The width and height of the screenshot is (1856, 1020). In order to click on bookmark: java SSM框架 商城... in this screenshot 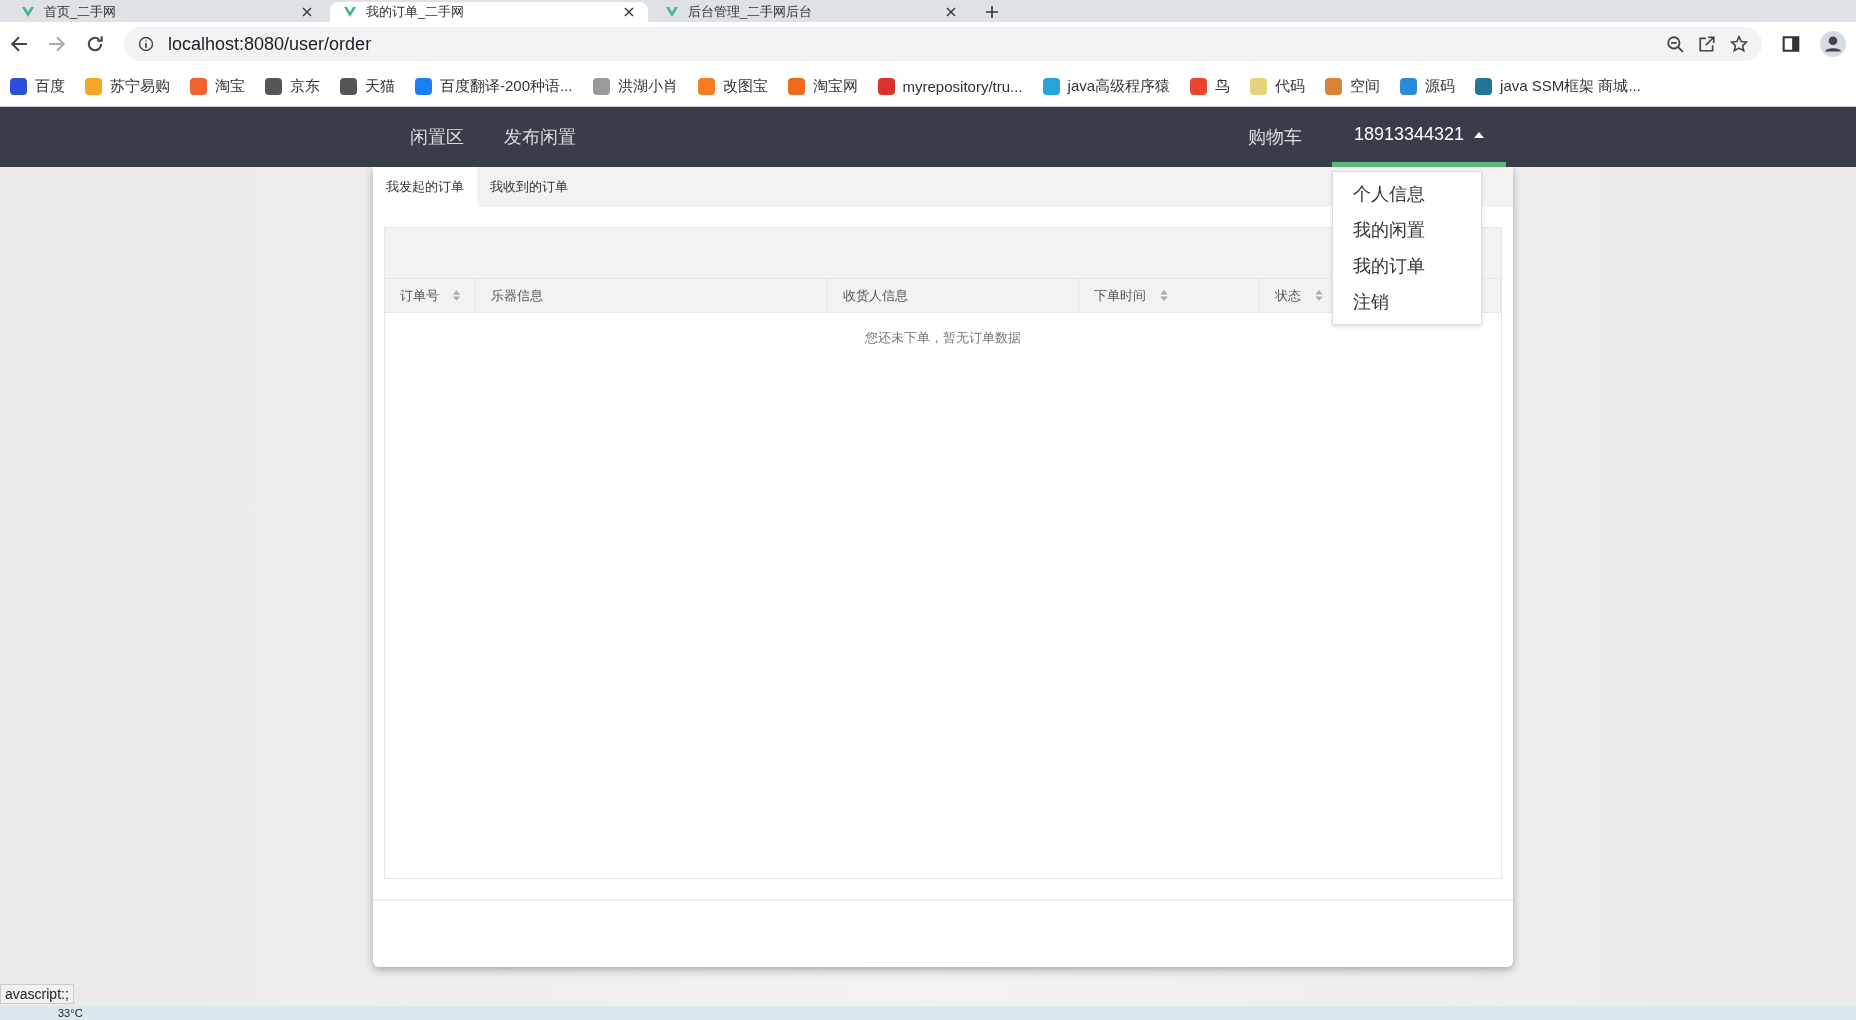, I will do `click(1558, 86)`.